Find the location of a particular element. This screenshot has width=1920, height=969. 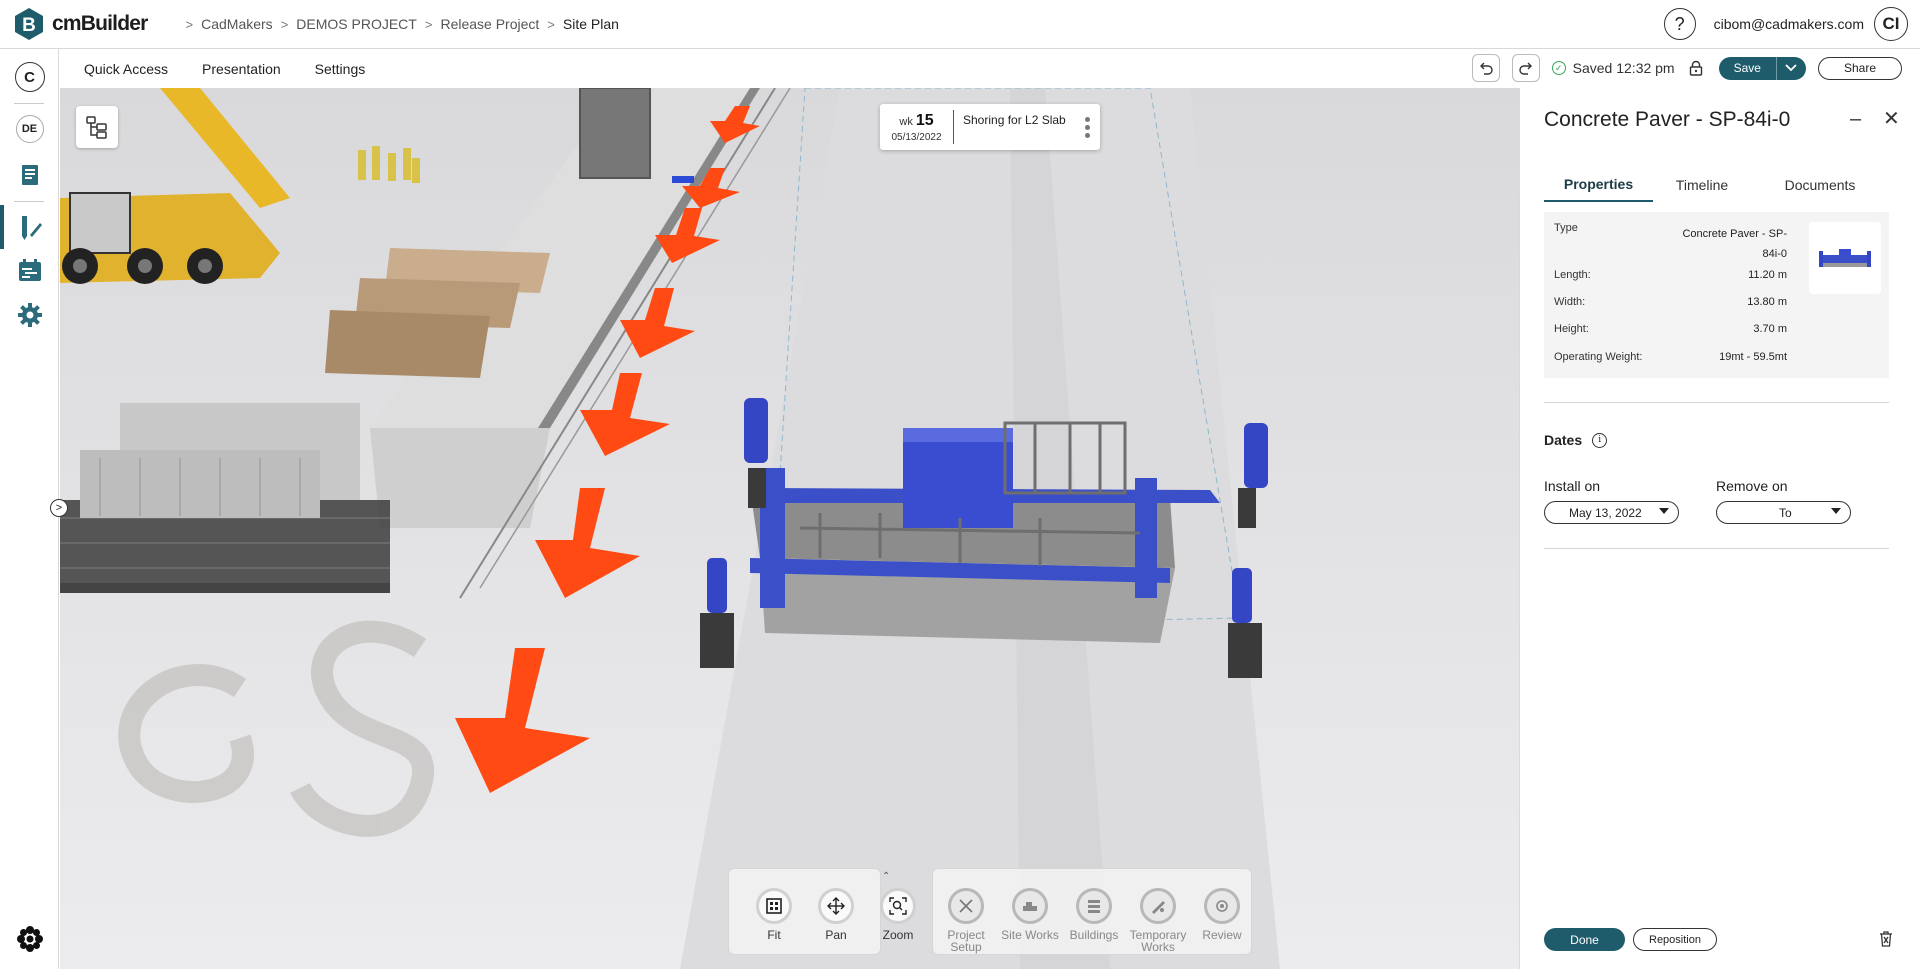

zoom-tool: Zoom is located at coordinates (898, 912).